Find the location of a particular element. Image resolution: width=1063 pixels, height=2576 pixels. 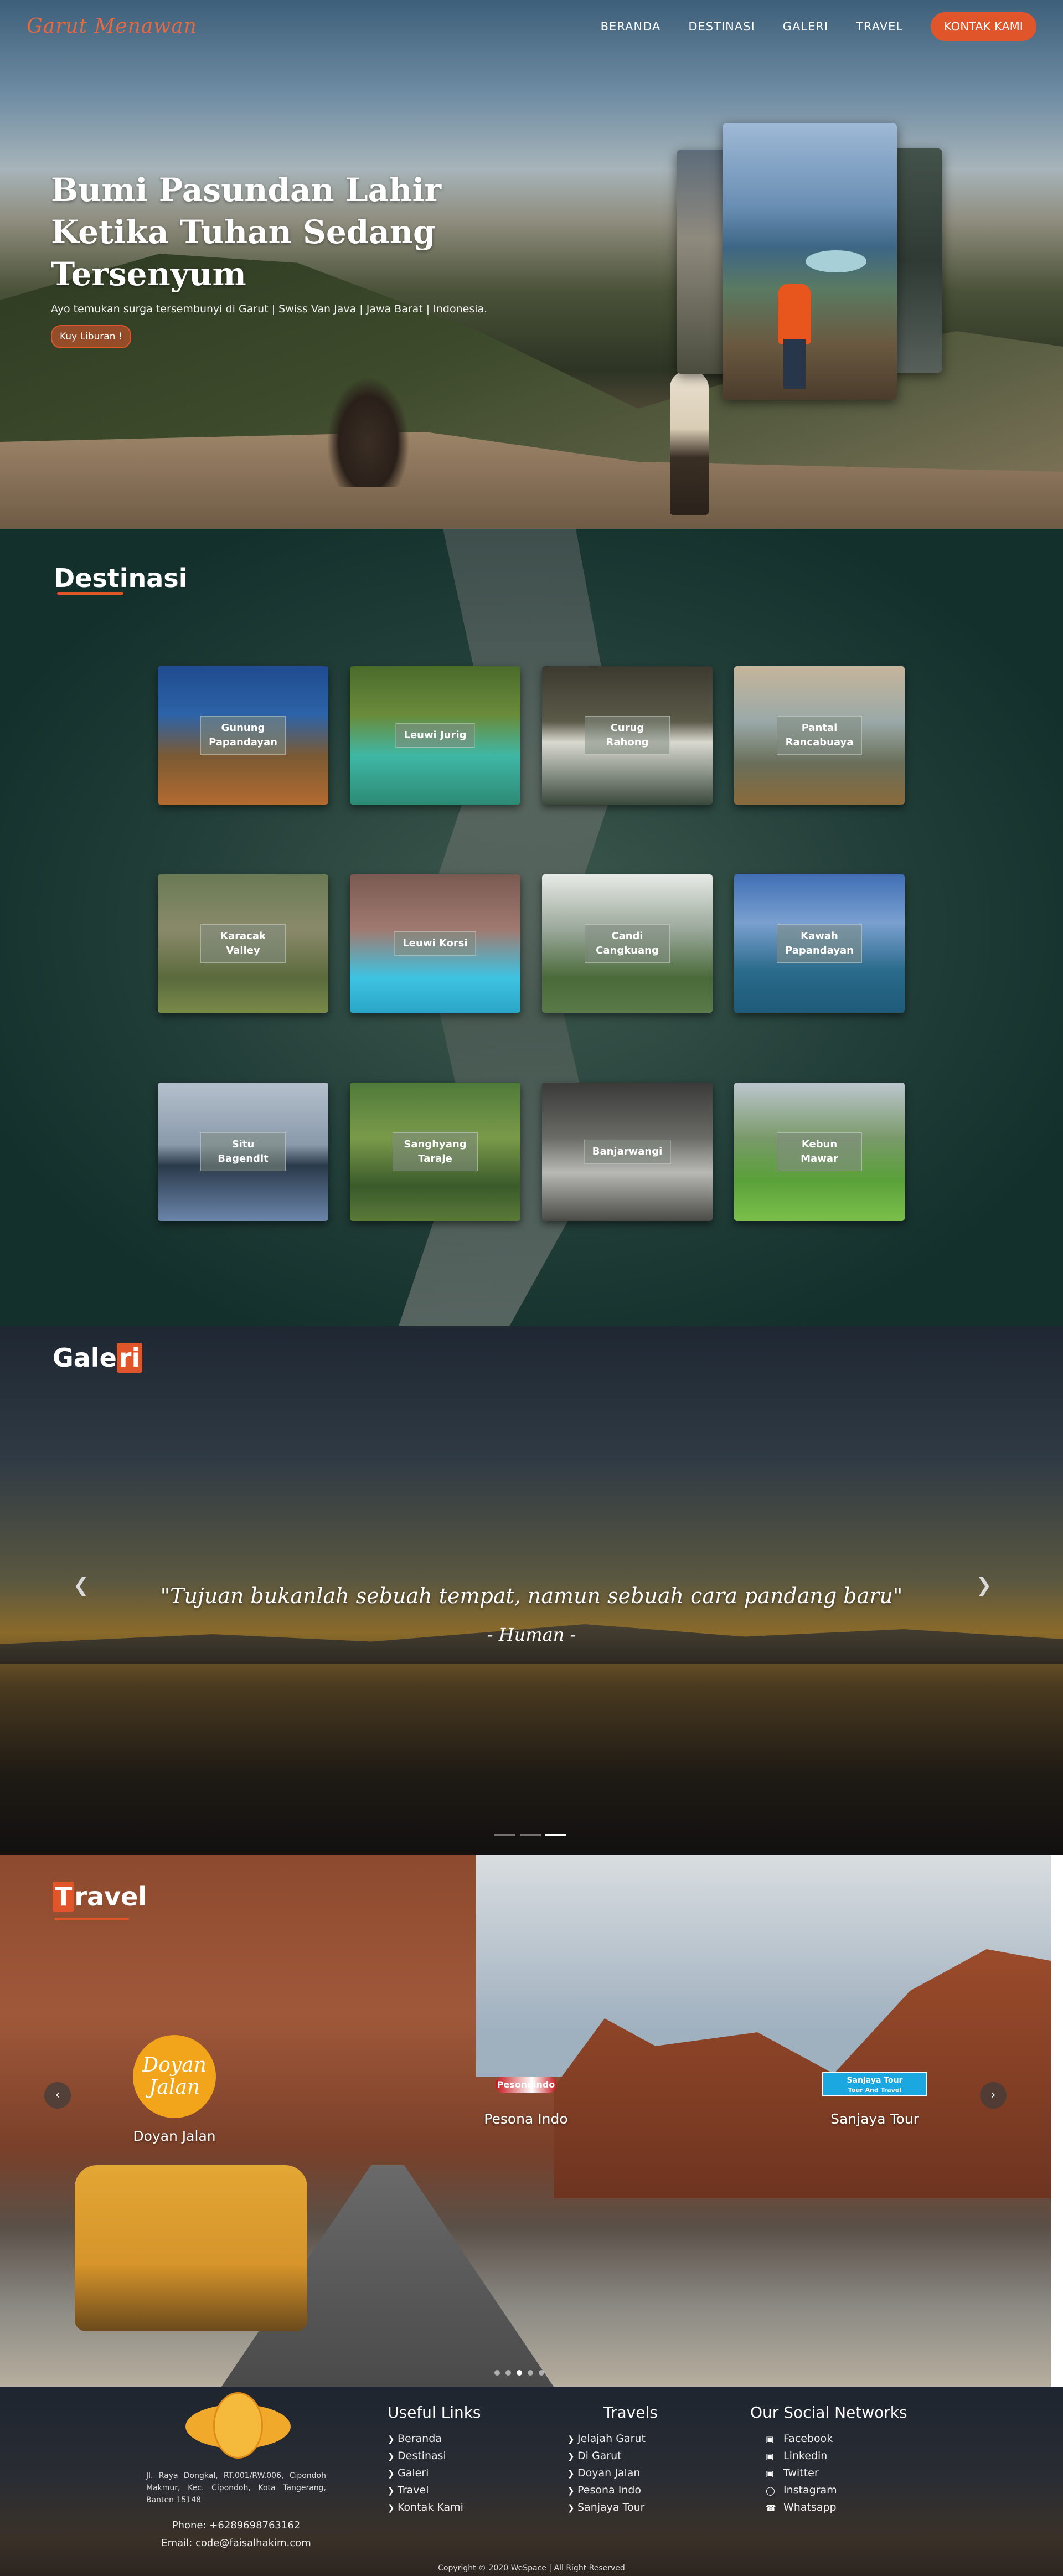

footer-link: ❯ Jelajah Garut is located at coordinates (612, 2439).